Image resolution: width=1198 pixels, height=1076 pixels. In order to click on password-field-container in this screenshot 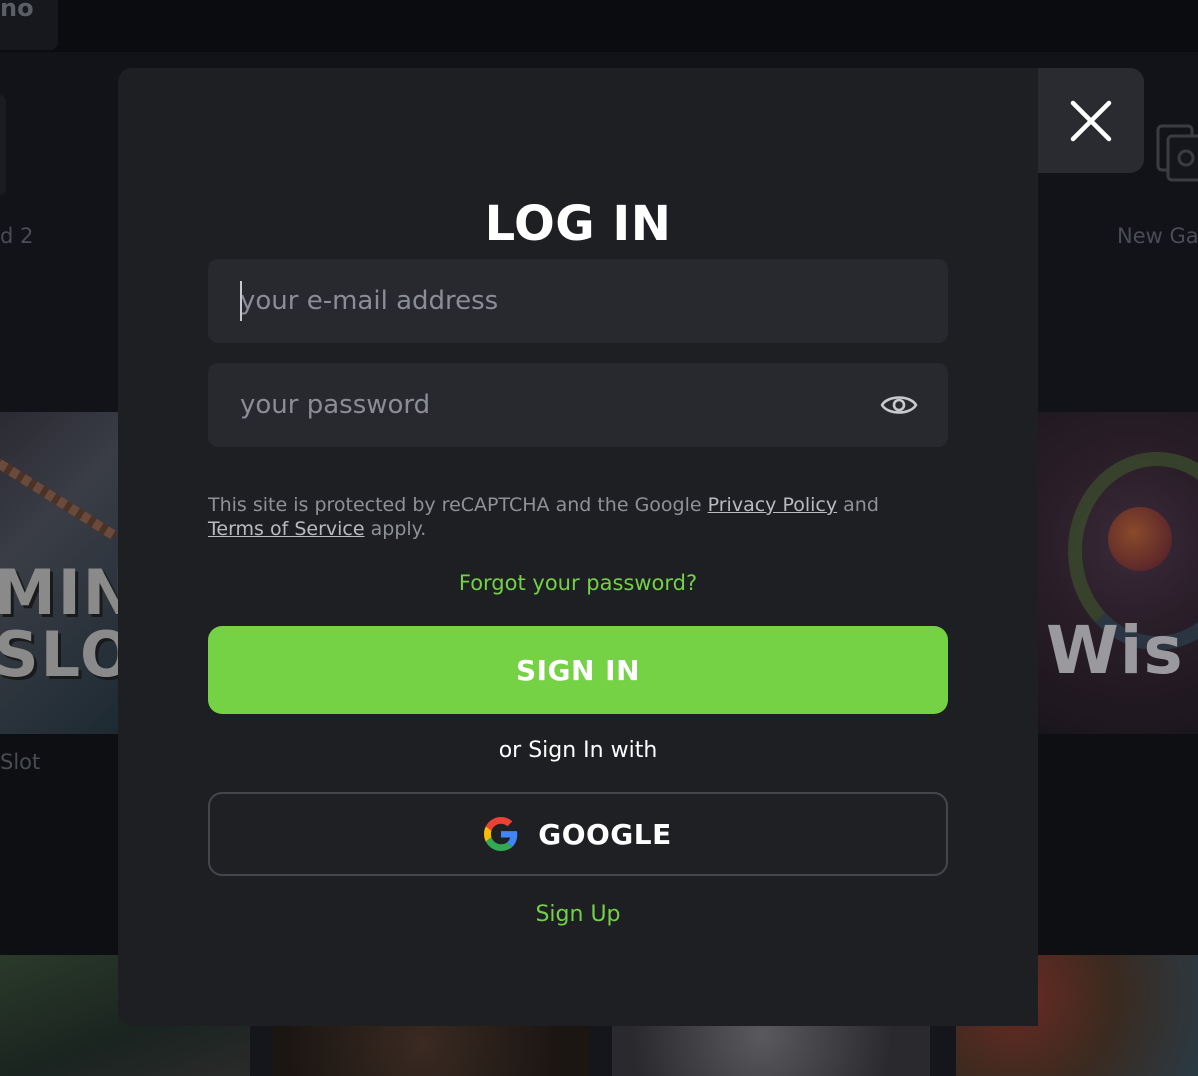, I will do `click(578, 405)`.